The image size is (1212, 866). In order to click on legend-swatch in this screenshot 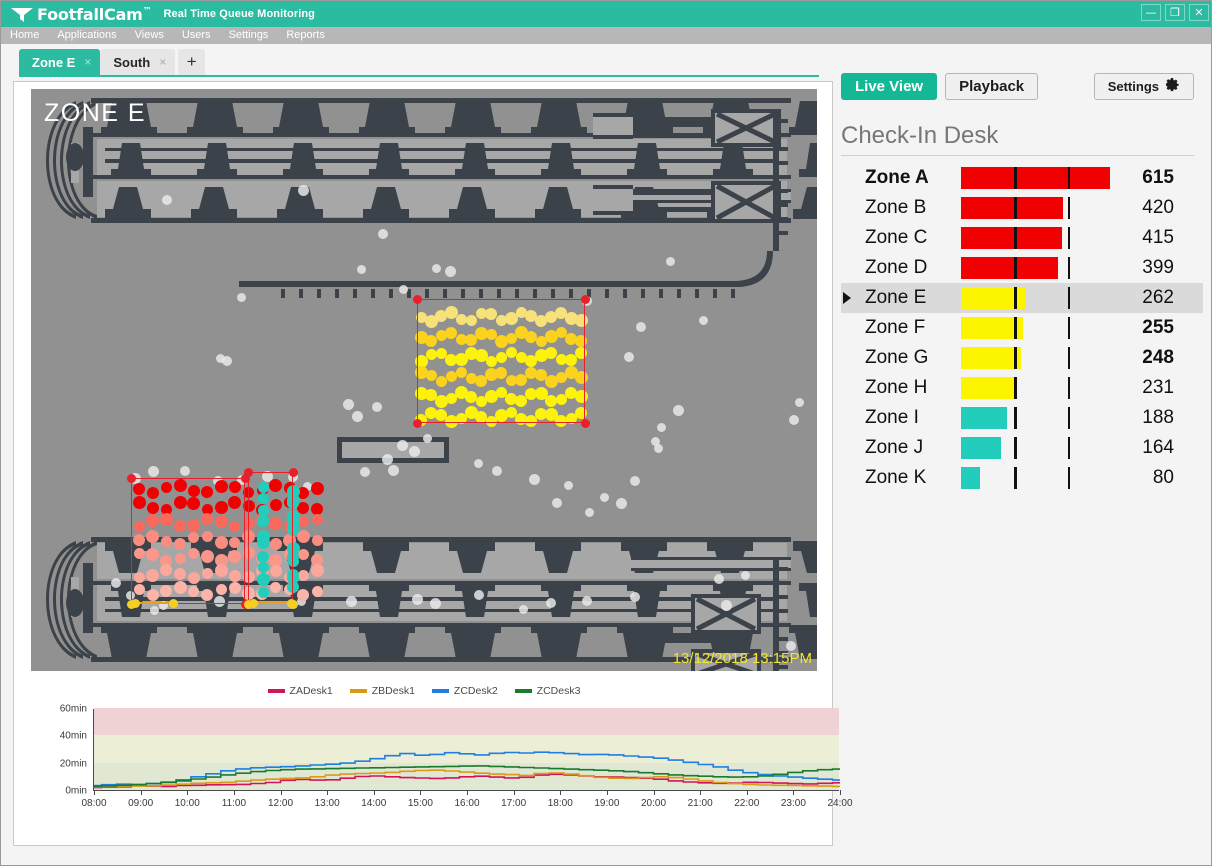, I will do `click(523, 691)`.